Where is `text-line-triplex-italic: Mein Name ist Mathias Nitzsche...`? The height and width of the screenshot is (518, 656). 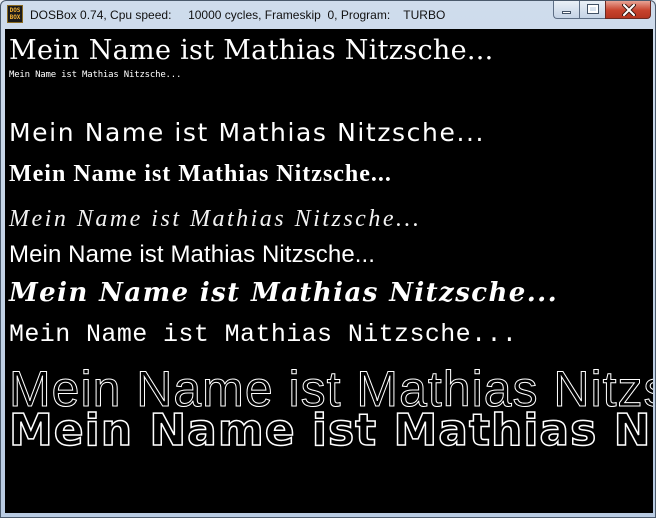
text-line-triplex-italic: Mein Name ist Mathias Nitzsche... is located at coordinates (284, 293).